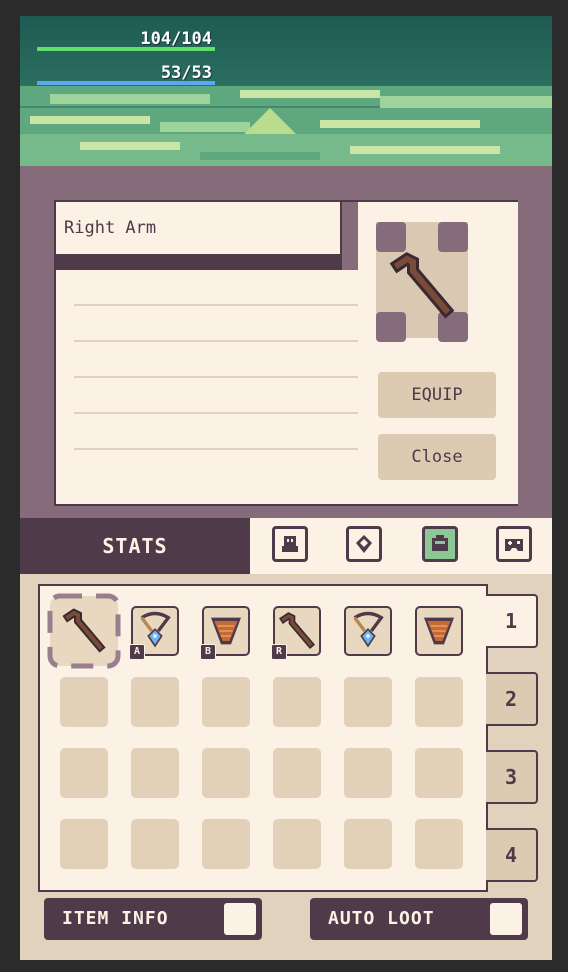  What do you see at coordinates (135, 546) in the screenshot?
I see `tab-stats: STATS` at bounding box center [135, 546].